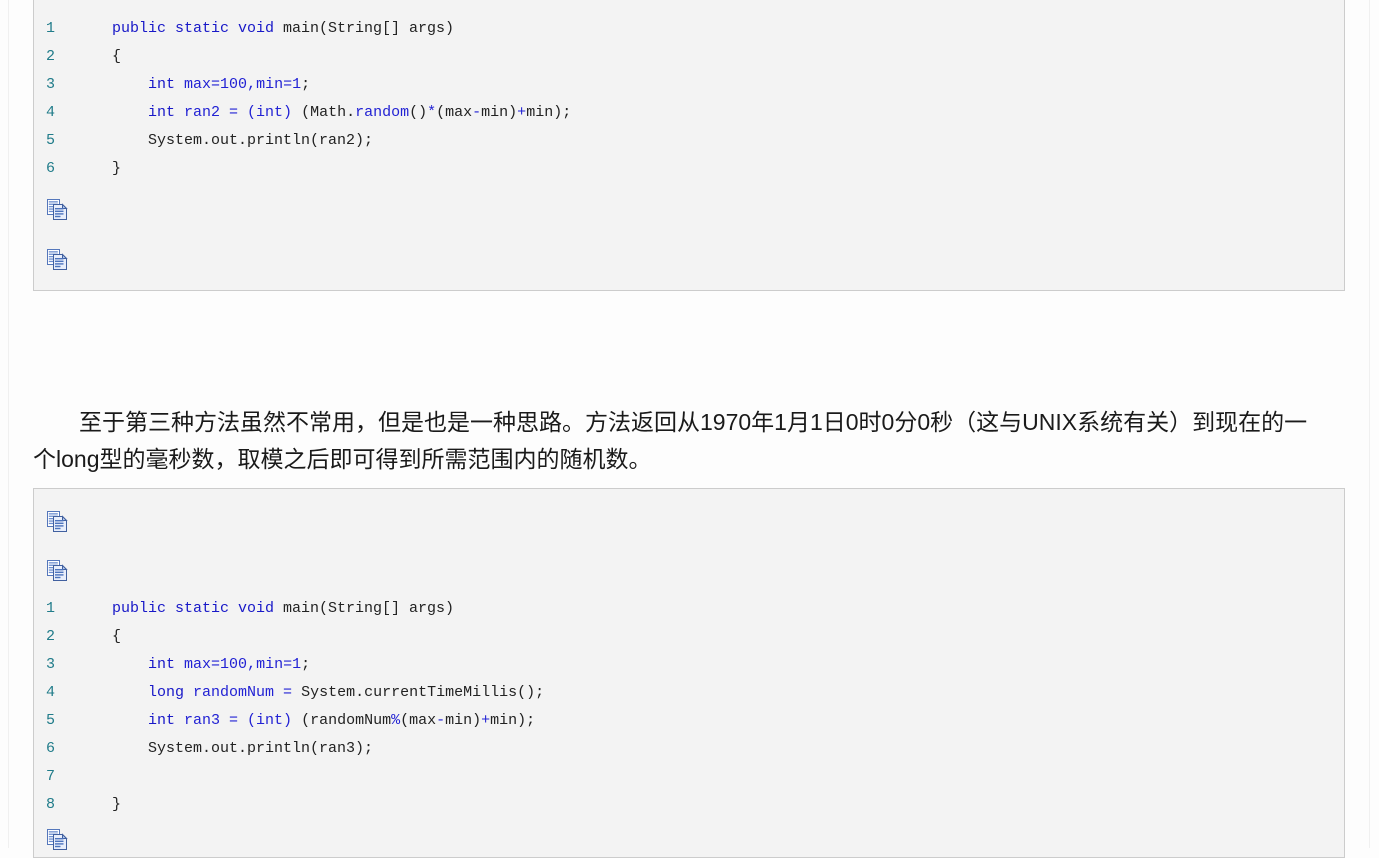 The image size is (1379, 858). I want to click on line-number: 8, so click(51, 804).